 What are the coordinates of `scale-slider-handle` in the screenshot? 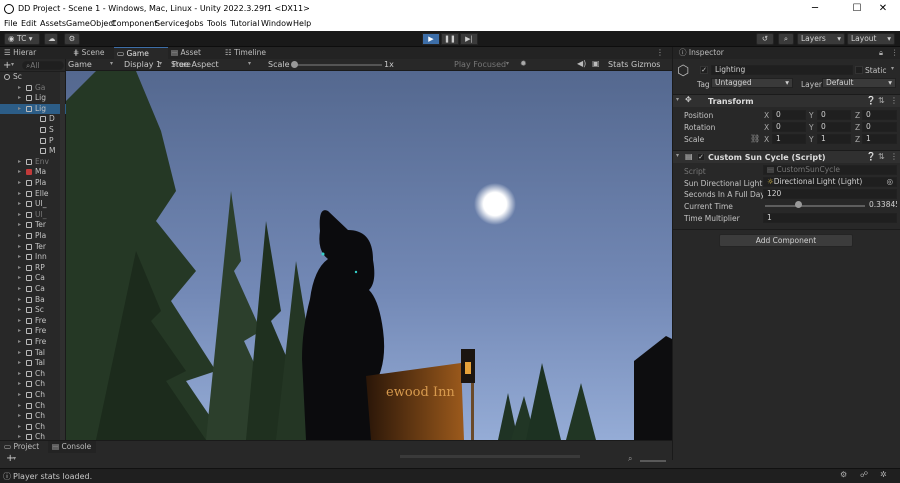 It's located at (294, 64).